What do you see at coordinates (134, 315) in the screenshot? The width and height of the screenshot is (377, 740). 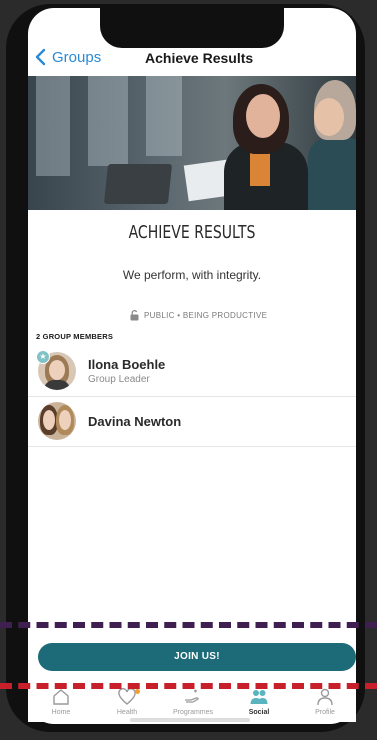 I see `unlock-icon` at bounding box center [134, 315].